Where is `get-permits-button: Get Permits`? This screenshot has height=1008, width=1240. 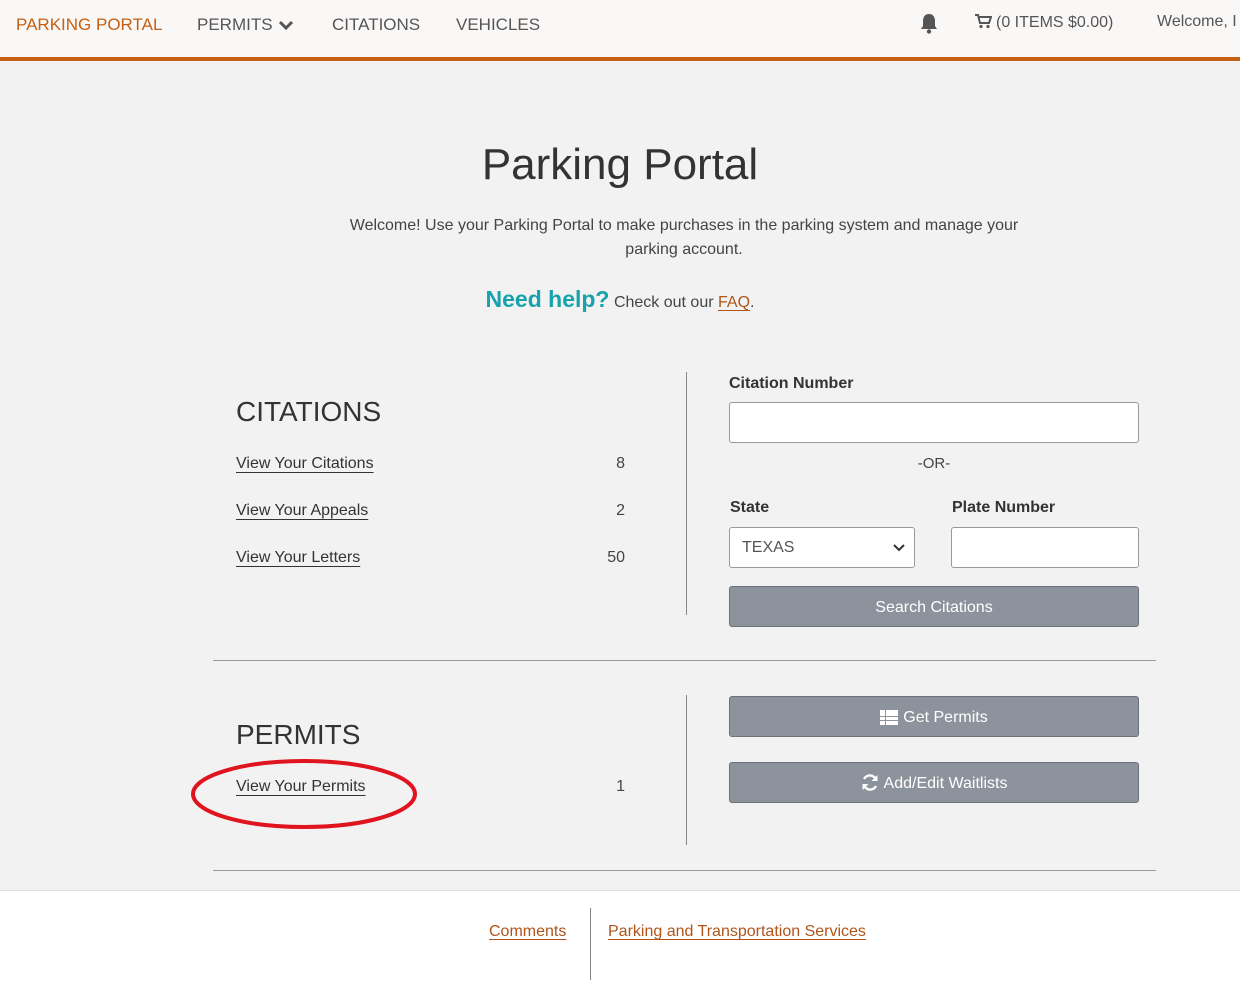 get-permits-button: Get Permits is located at coordinates (934, 716).